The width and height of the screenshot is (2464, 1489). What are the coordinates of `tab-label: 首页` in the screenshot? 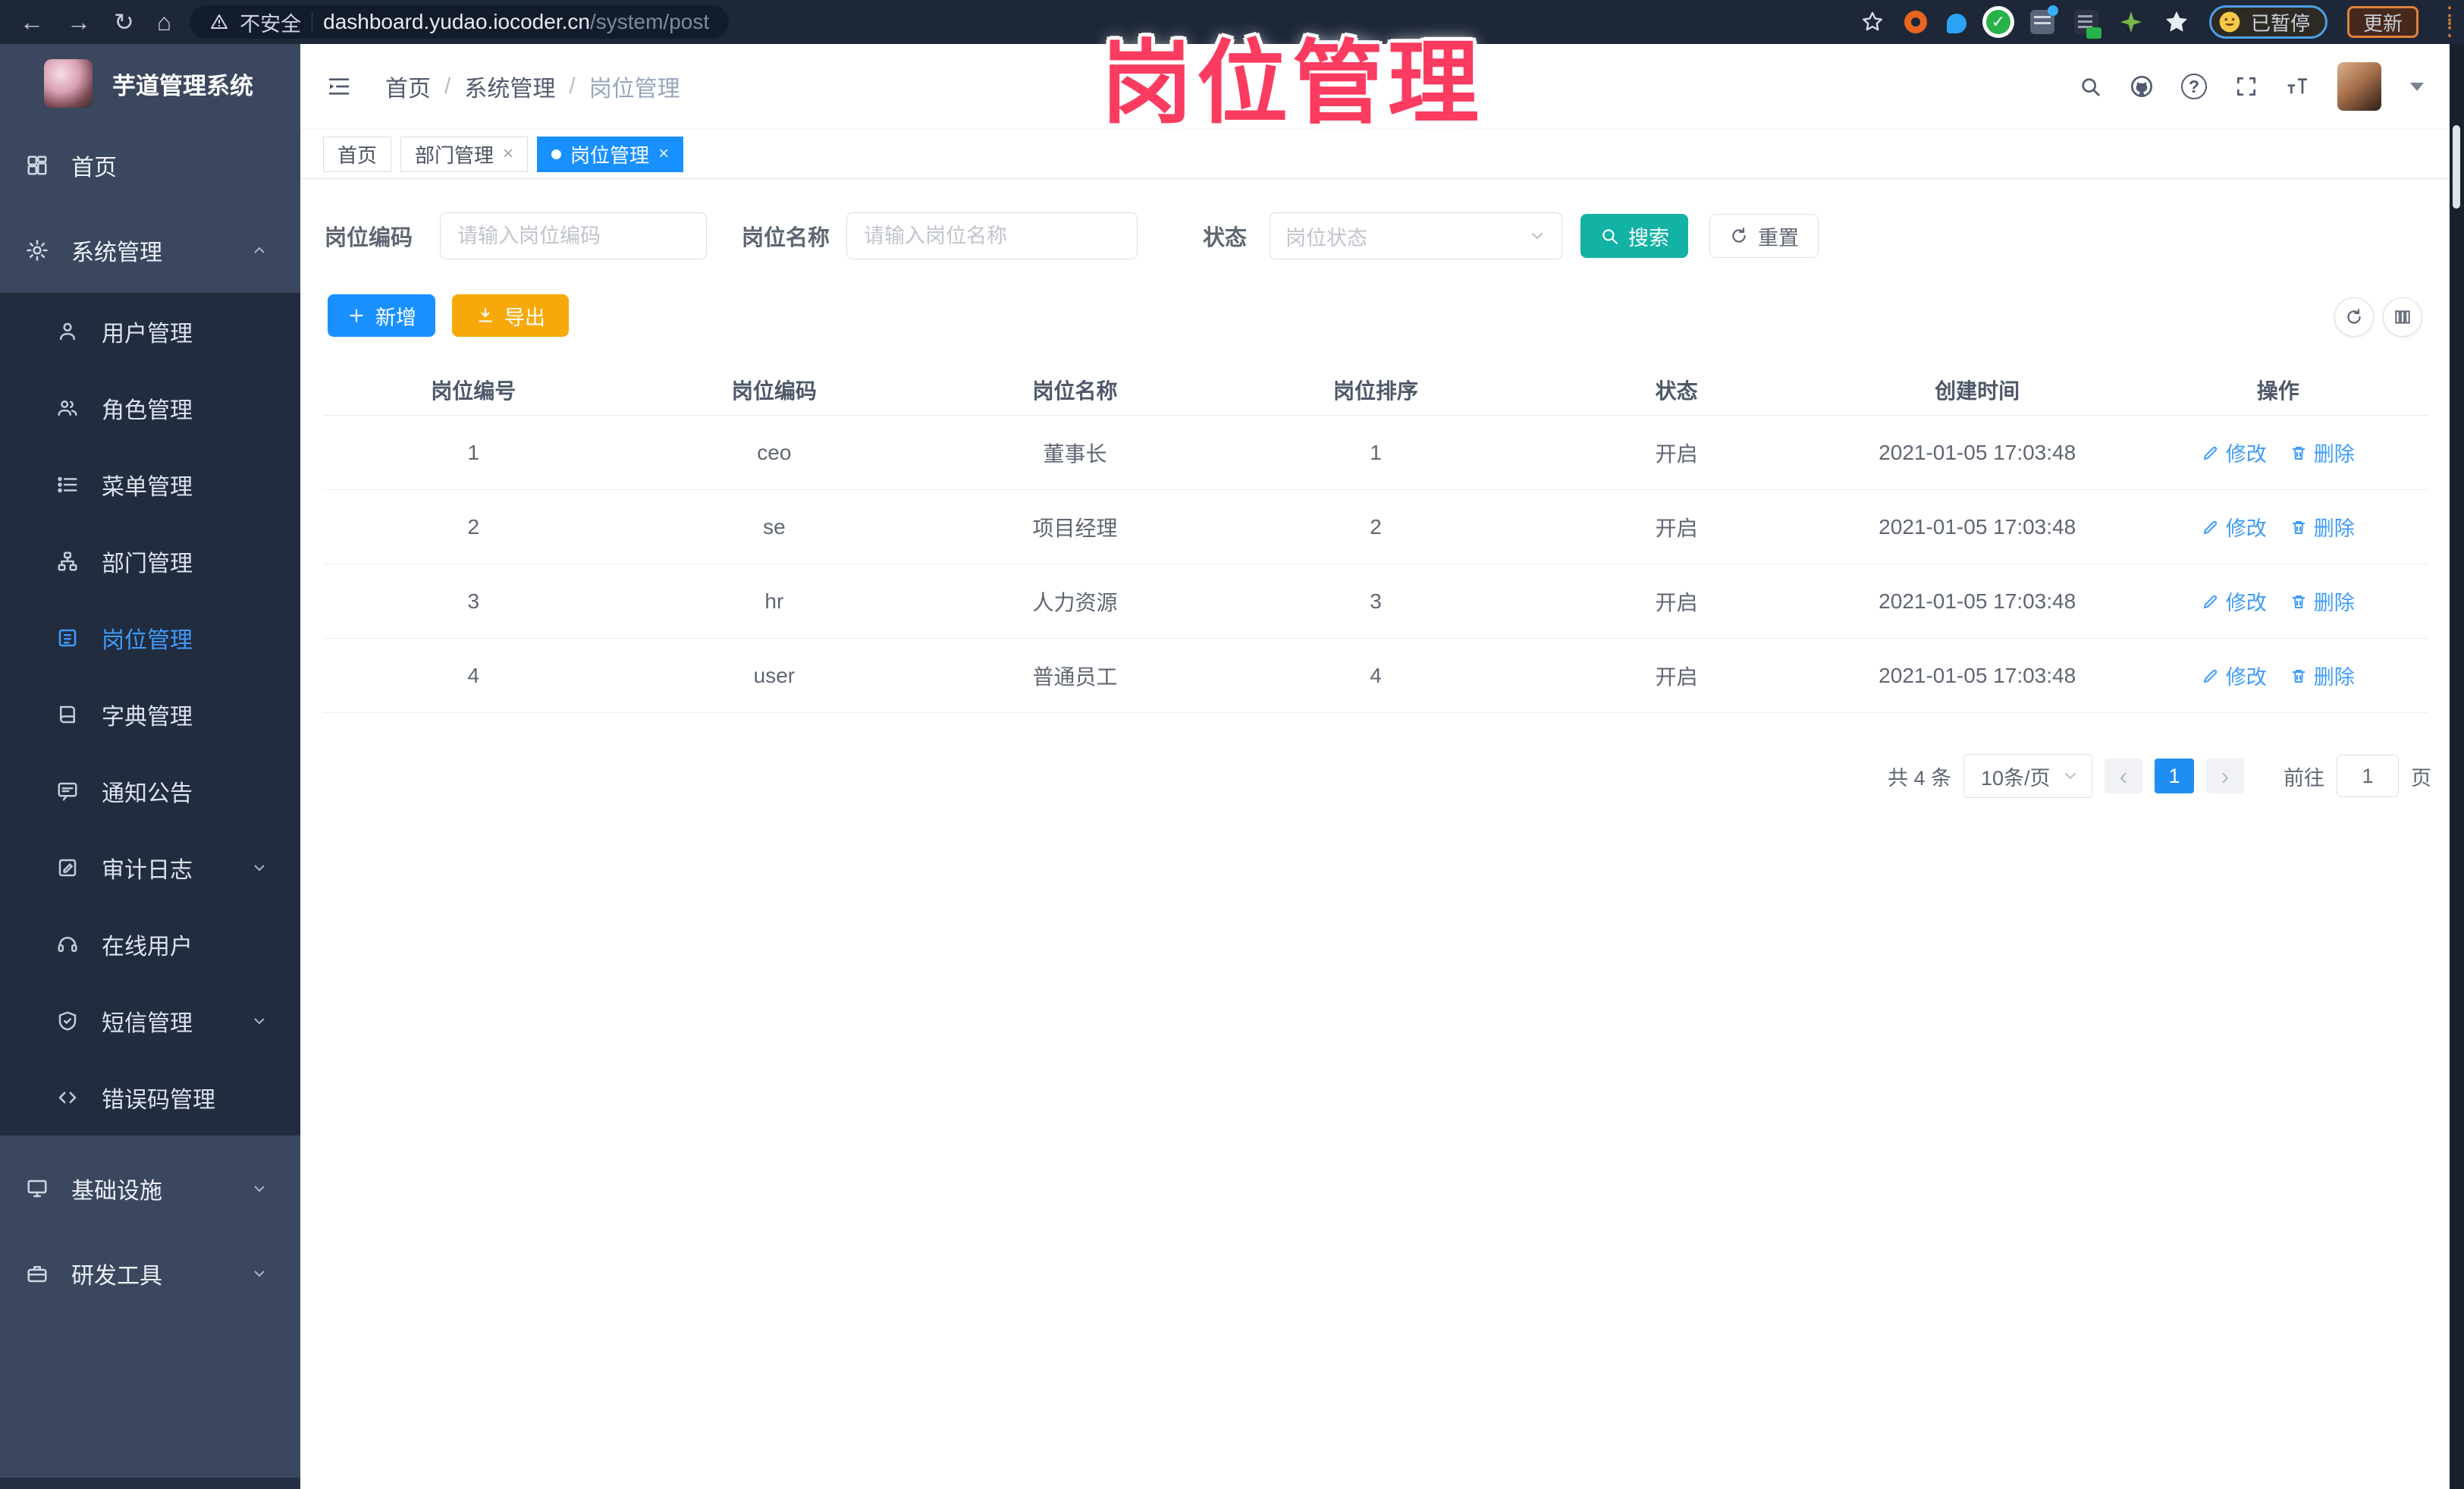 It's located at (357, 155).